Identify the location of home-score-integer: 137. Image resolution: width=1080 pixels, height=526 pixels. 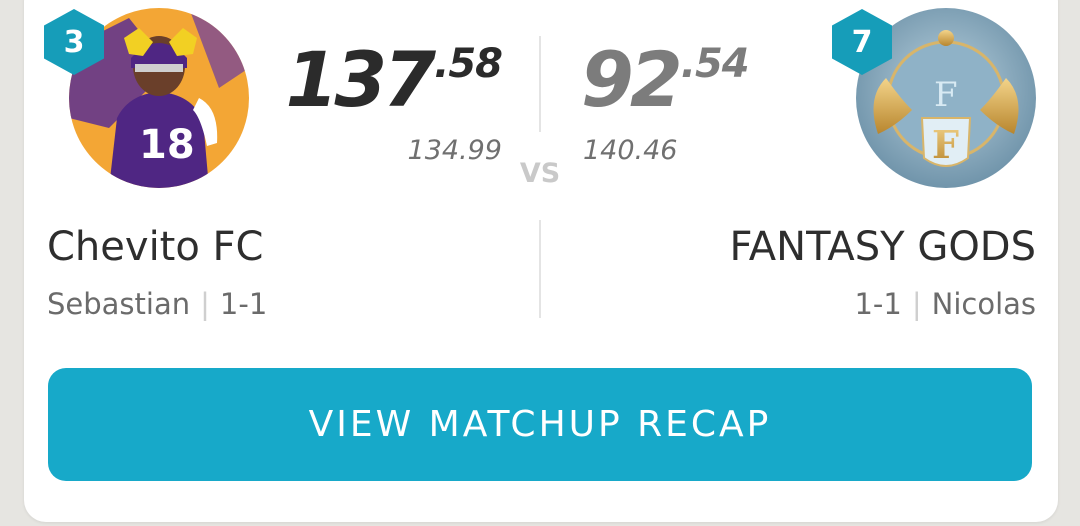
(360, 79).